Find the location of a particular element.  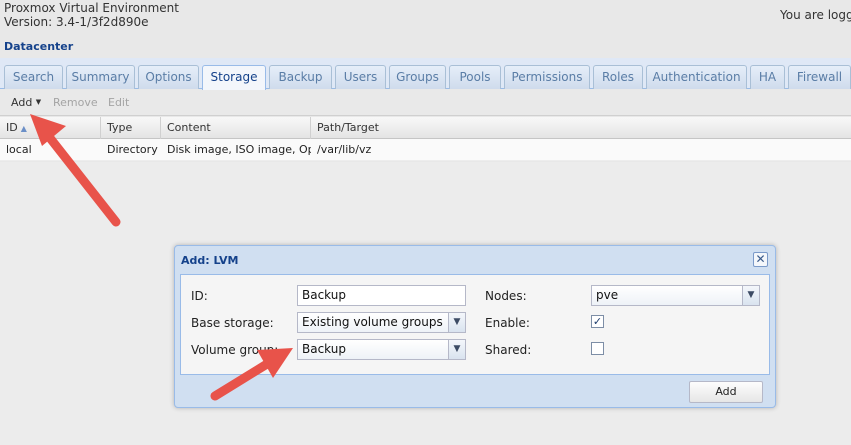

tab-options: Options is located at coordinates (168, 77).